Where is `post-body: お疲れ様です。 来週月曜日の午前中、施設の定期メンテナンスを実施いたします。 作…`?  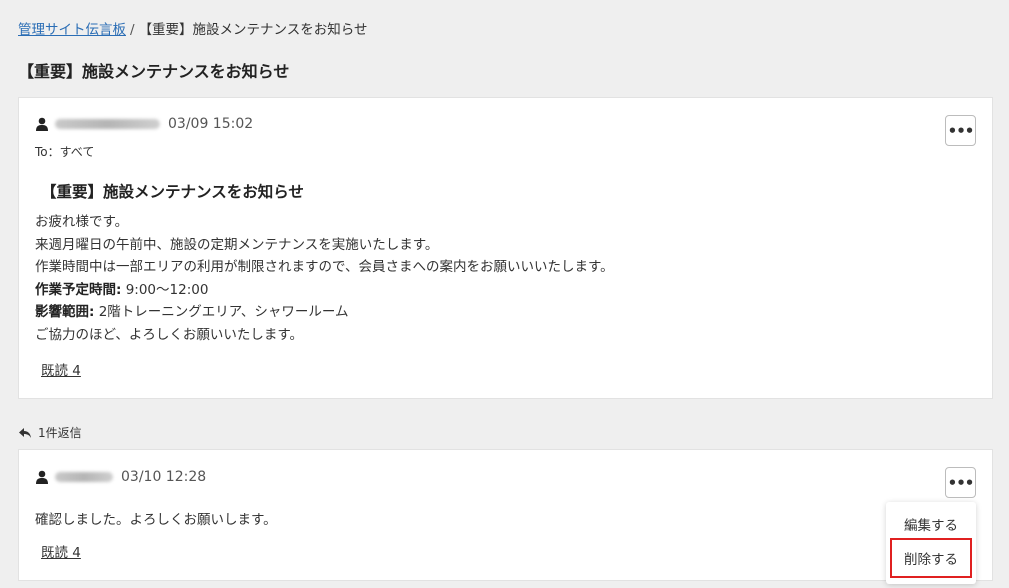
post-body: お疲れ様です。 来週月曜日の午前中、施設の定期メンテナンスを実施いたします。 作… is located at coordinates (324, 278).